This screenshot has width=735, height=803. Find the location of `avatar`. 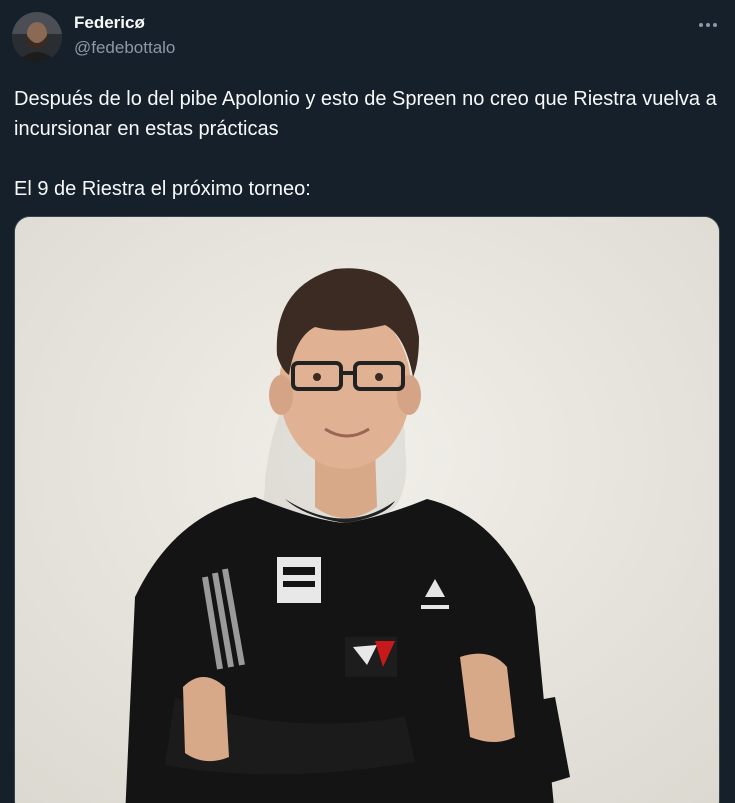

avatar is located at coordinates (37, 37).